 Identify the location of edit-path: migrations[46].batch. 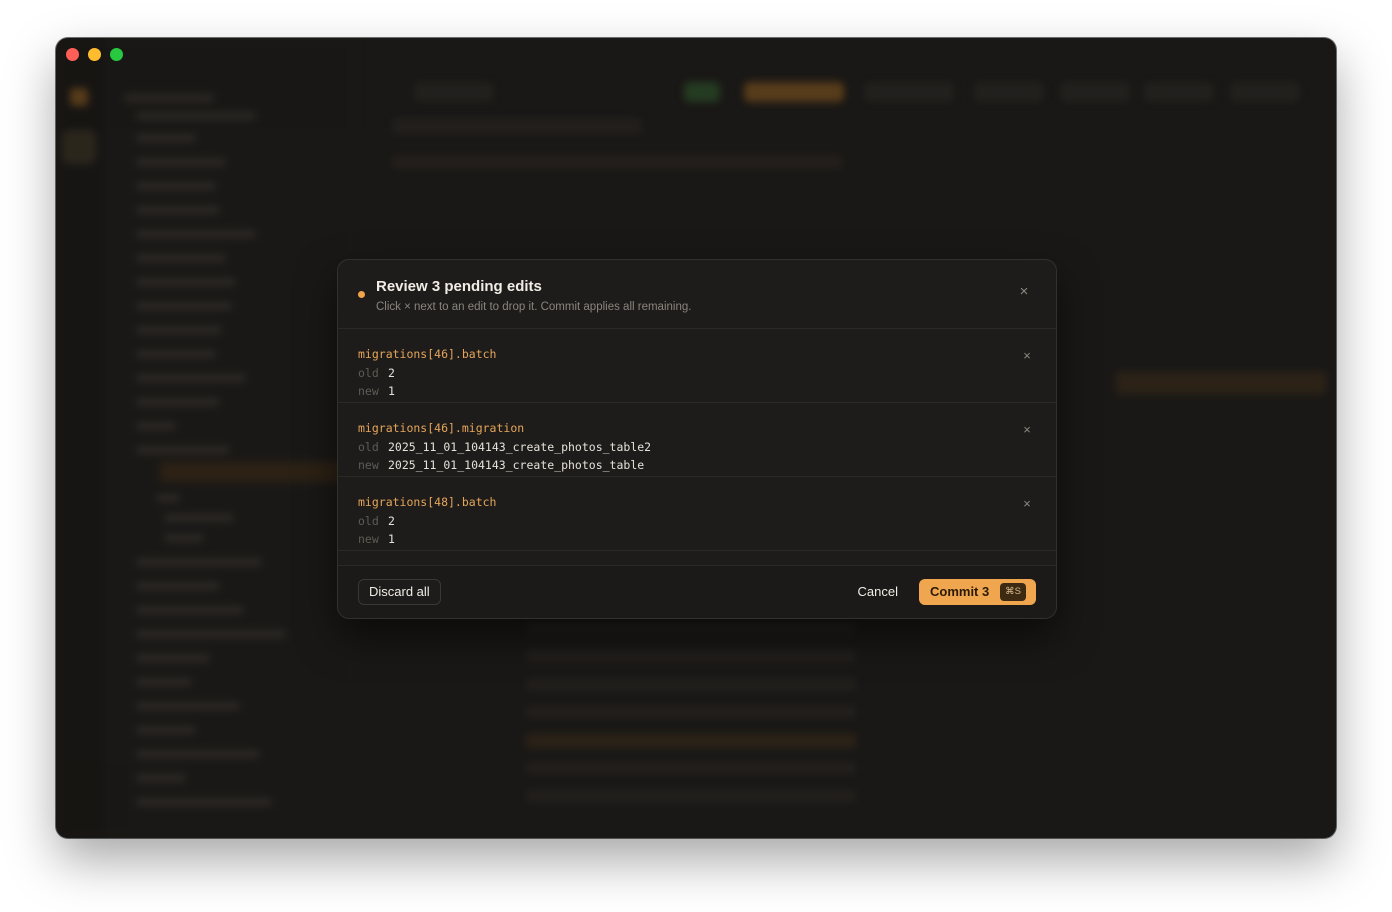
(427, 354).